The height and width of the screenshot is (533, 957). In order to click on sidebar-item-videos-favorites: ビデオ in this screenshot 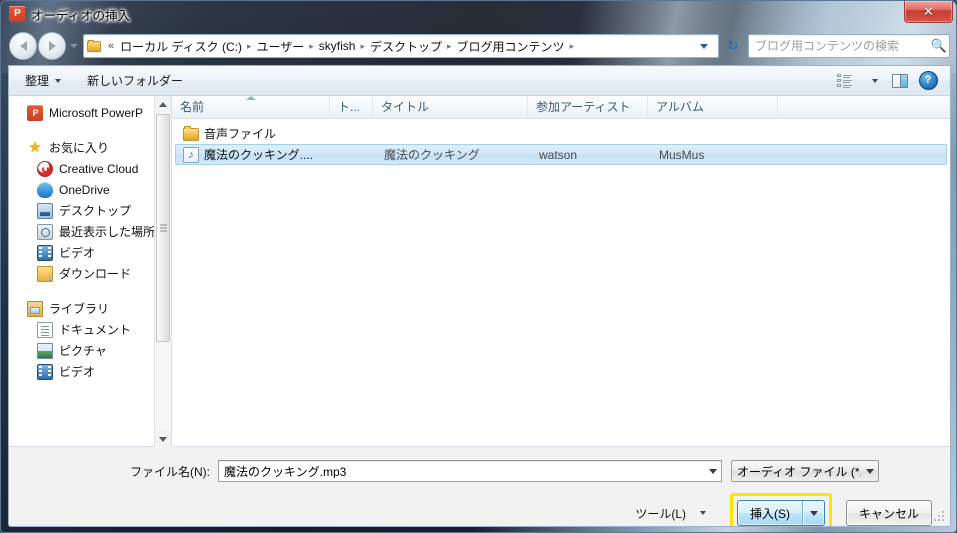, I will do `click(90, 252)`.